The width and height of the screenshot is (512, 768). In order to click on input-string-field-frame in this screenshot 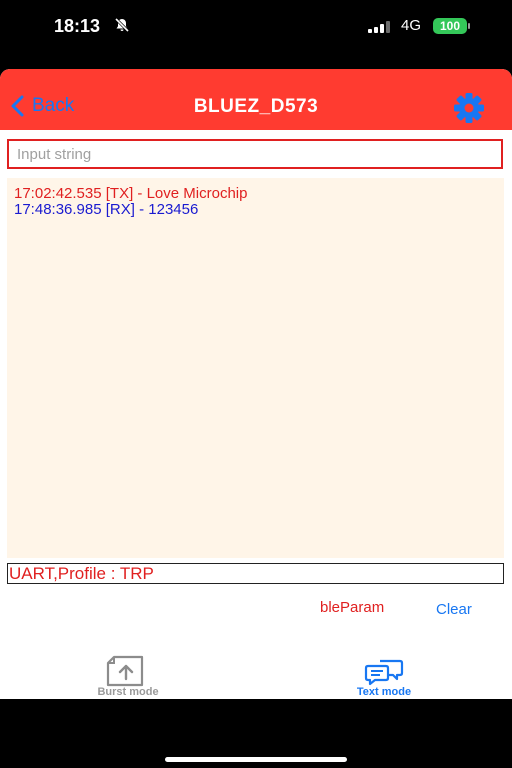, I will do `click(255, 154)`.